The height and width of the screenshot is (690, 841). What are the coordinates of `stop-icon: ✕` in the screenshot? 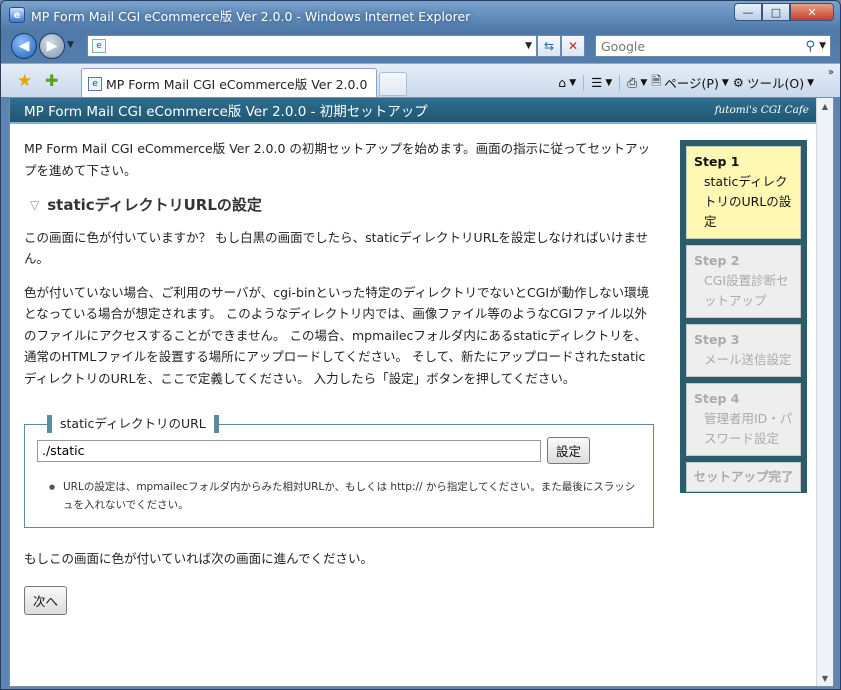 It's located at (573, 46).